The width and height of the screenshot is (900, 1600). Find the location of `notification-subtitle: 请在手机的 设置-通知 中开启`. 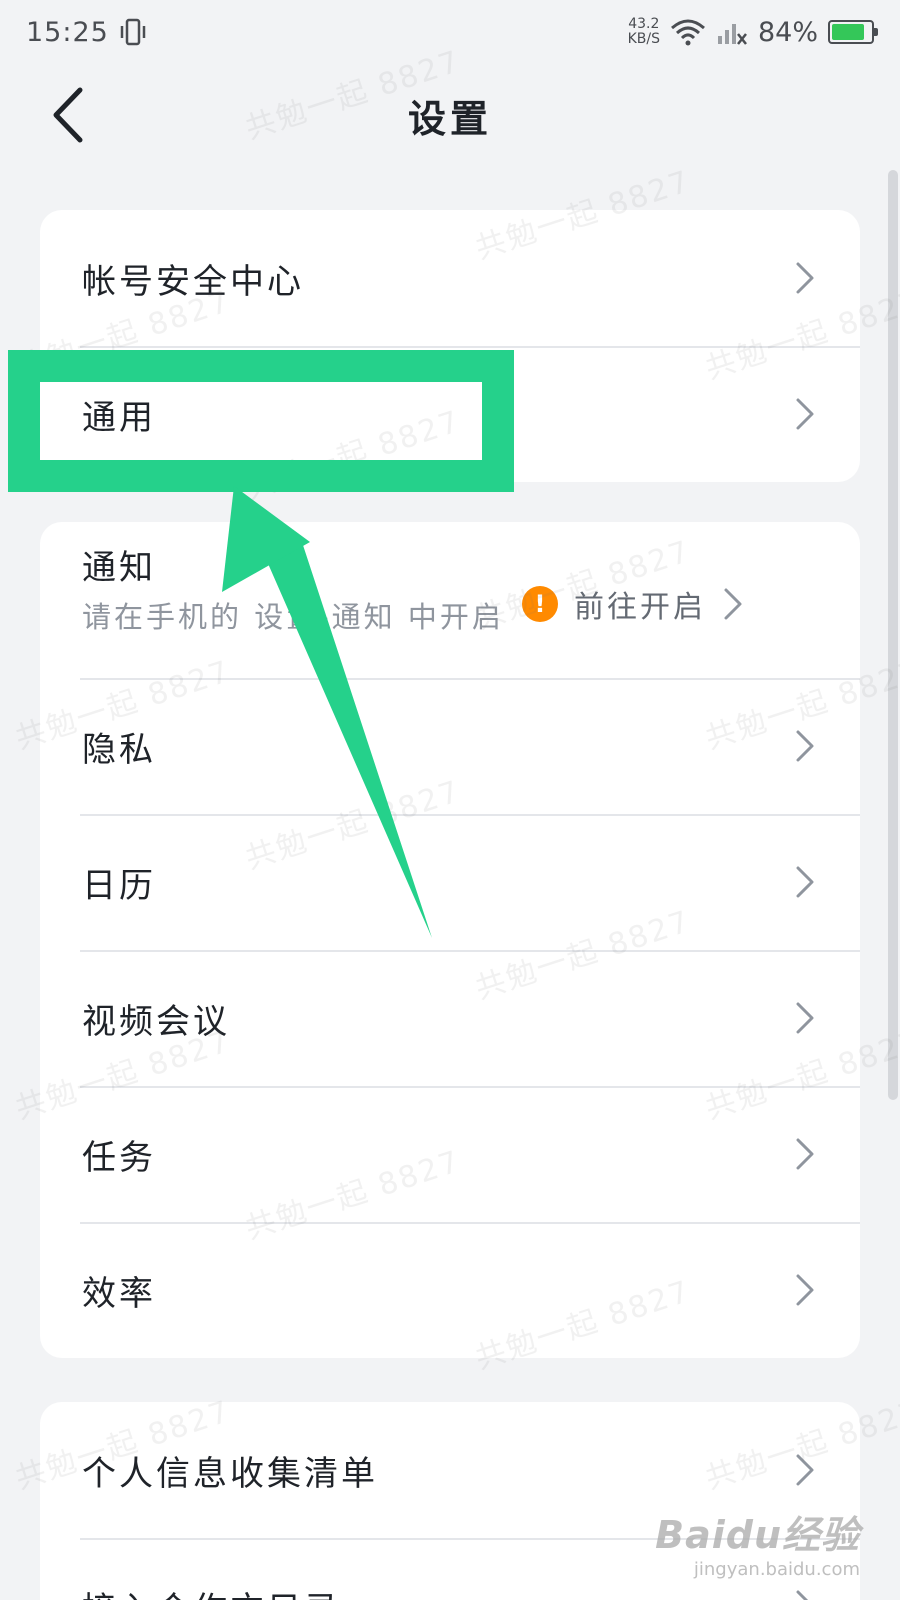

notification-subtitle: 请在手机的 设置-通知 中开启 is located at coordinates (293, 617).